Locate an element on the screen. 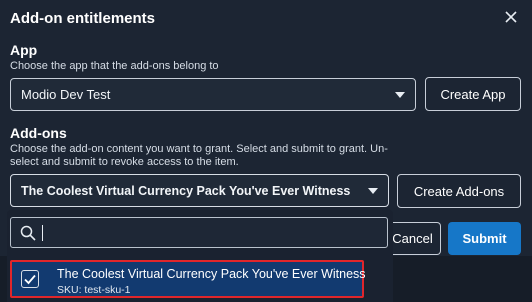  app-select: Modio Dev Test is located at coordinates (213, 94).